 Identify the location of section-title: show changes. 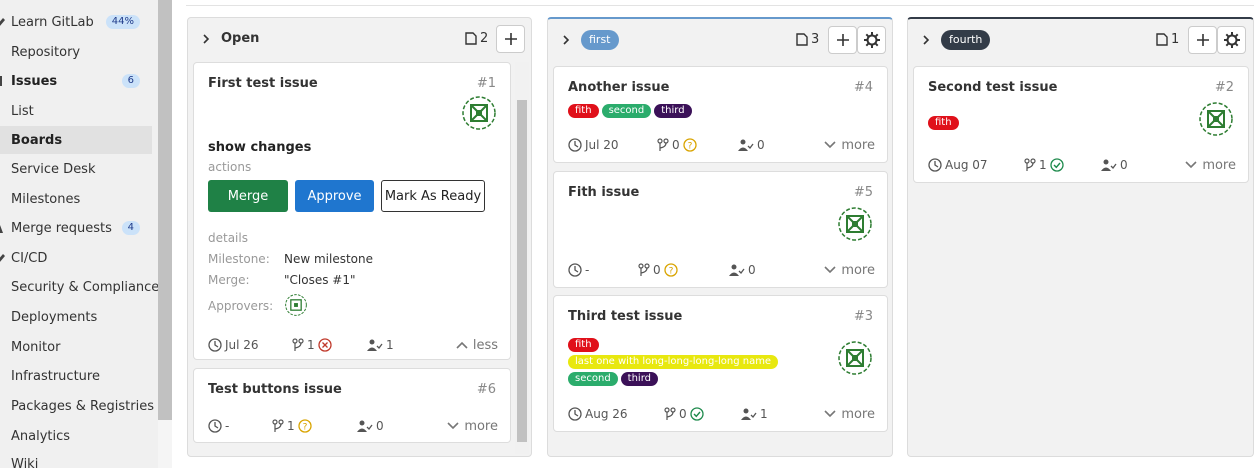
(260, 147).